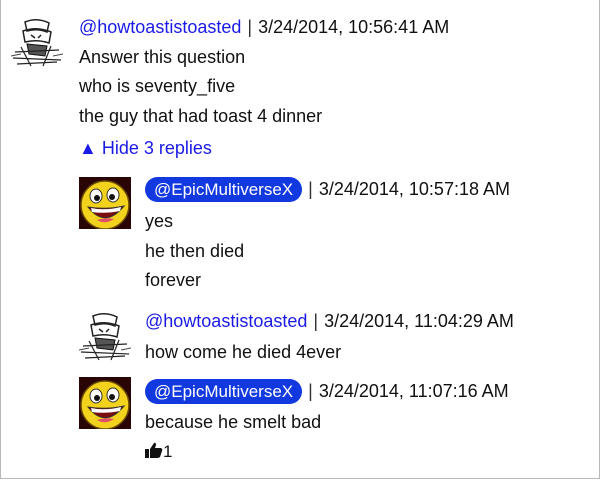 This screenshot has height=480, width=600. Describe the element at coordinates (145, 148) in the screenshot. I see `hide-replies-toggle: ▲ Hide 3 replies` at that location.